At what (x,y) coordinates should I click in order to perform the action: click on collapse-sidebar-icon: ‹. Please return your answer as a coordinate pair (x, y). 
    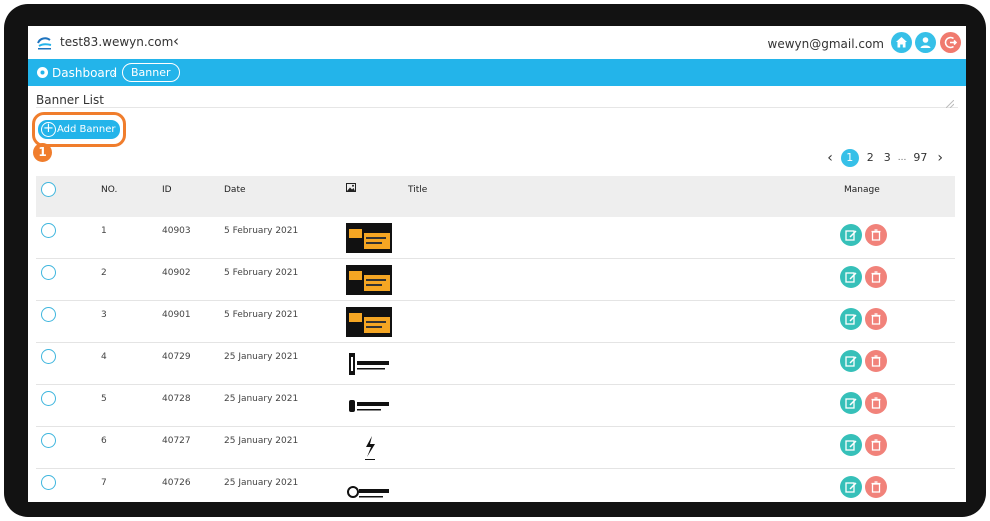
    Looking at the image, I should click on (176, 41).